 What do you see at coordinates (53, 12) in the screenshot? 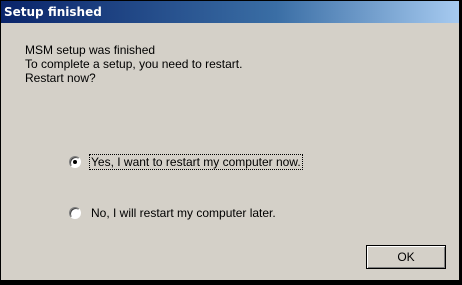
I see `window-title: Setup finished` at bounding box center [53, 12].